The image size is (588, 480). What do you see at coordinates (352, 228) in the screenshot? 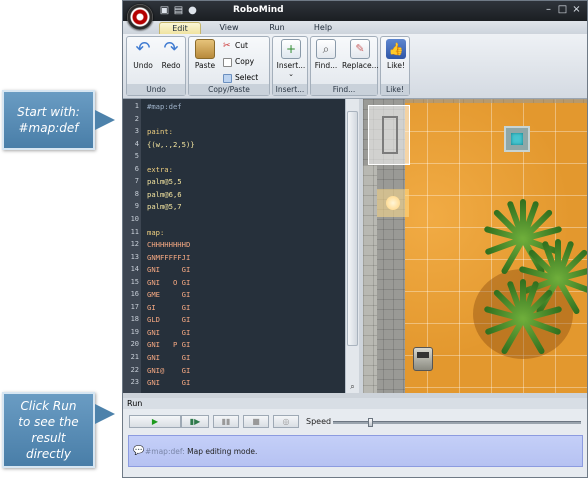
I see `editor-scrollbar-thumb` at bounding box center [352, 228].